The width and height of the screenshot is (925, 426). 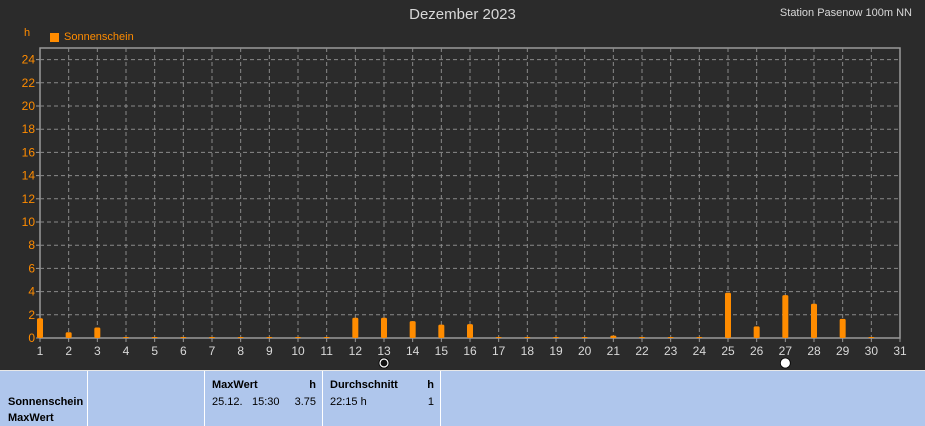 What do you see at coordinates (786, 351) in the screenshot?
I see `x-tick-label: 27` at bounding box center [786, 351].